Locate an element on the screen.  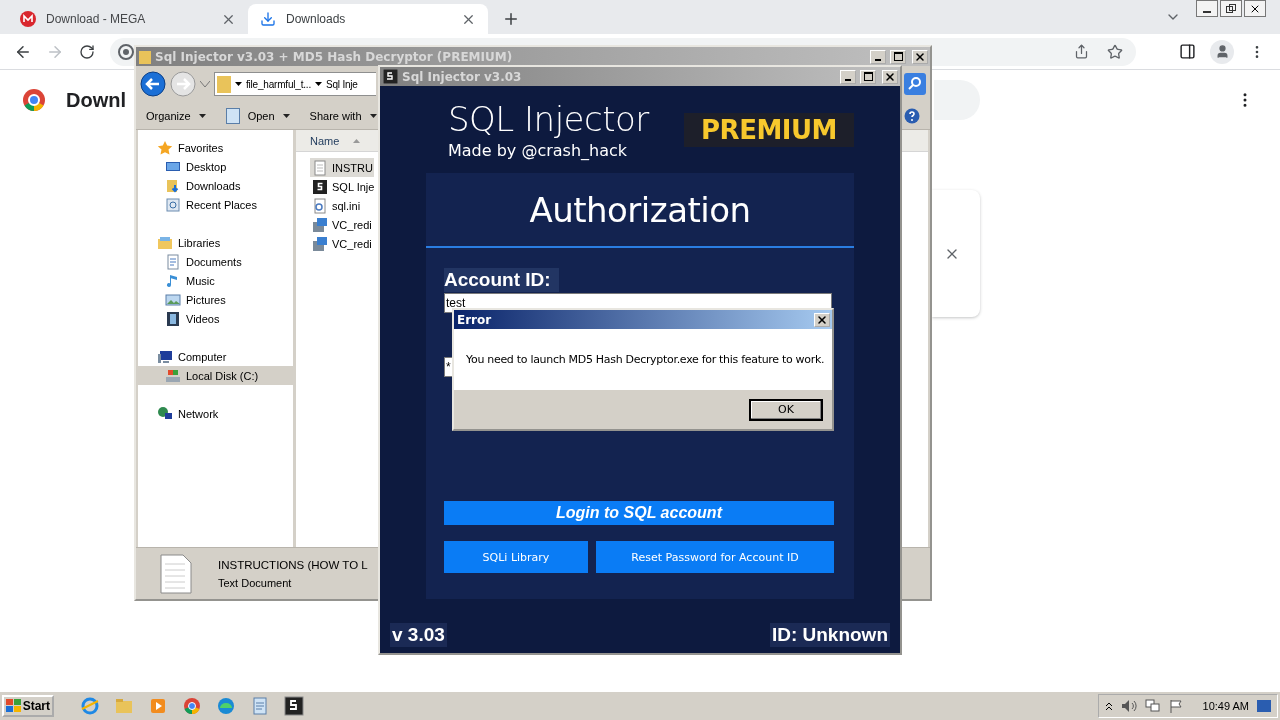
nav-item: Documents is located at coordinates (215, 261).